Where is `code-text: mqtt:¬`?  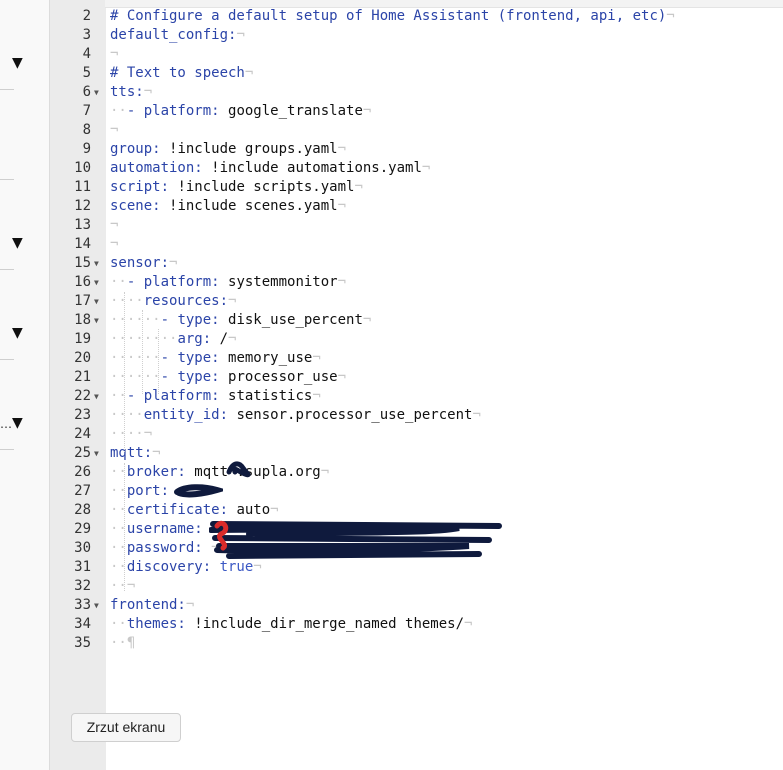 code-text: mqtt:¬ is located at coordinates (135, 453).